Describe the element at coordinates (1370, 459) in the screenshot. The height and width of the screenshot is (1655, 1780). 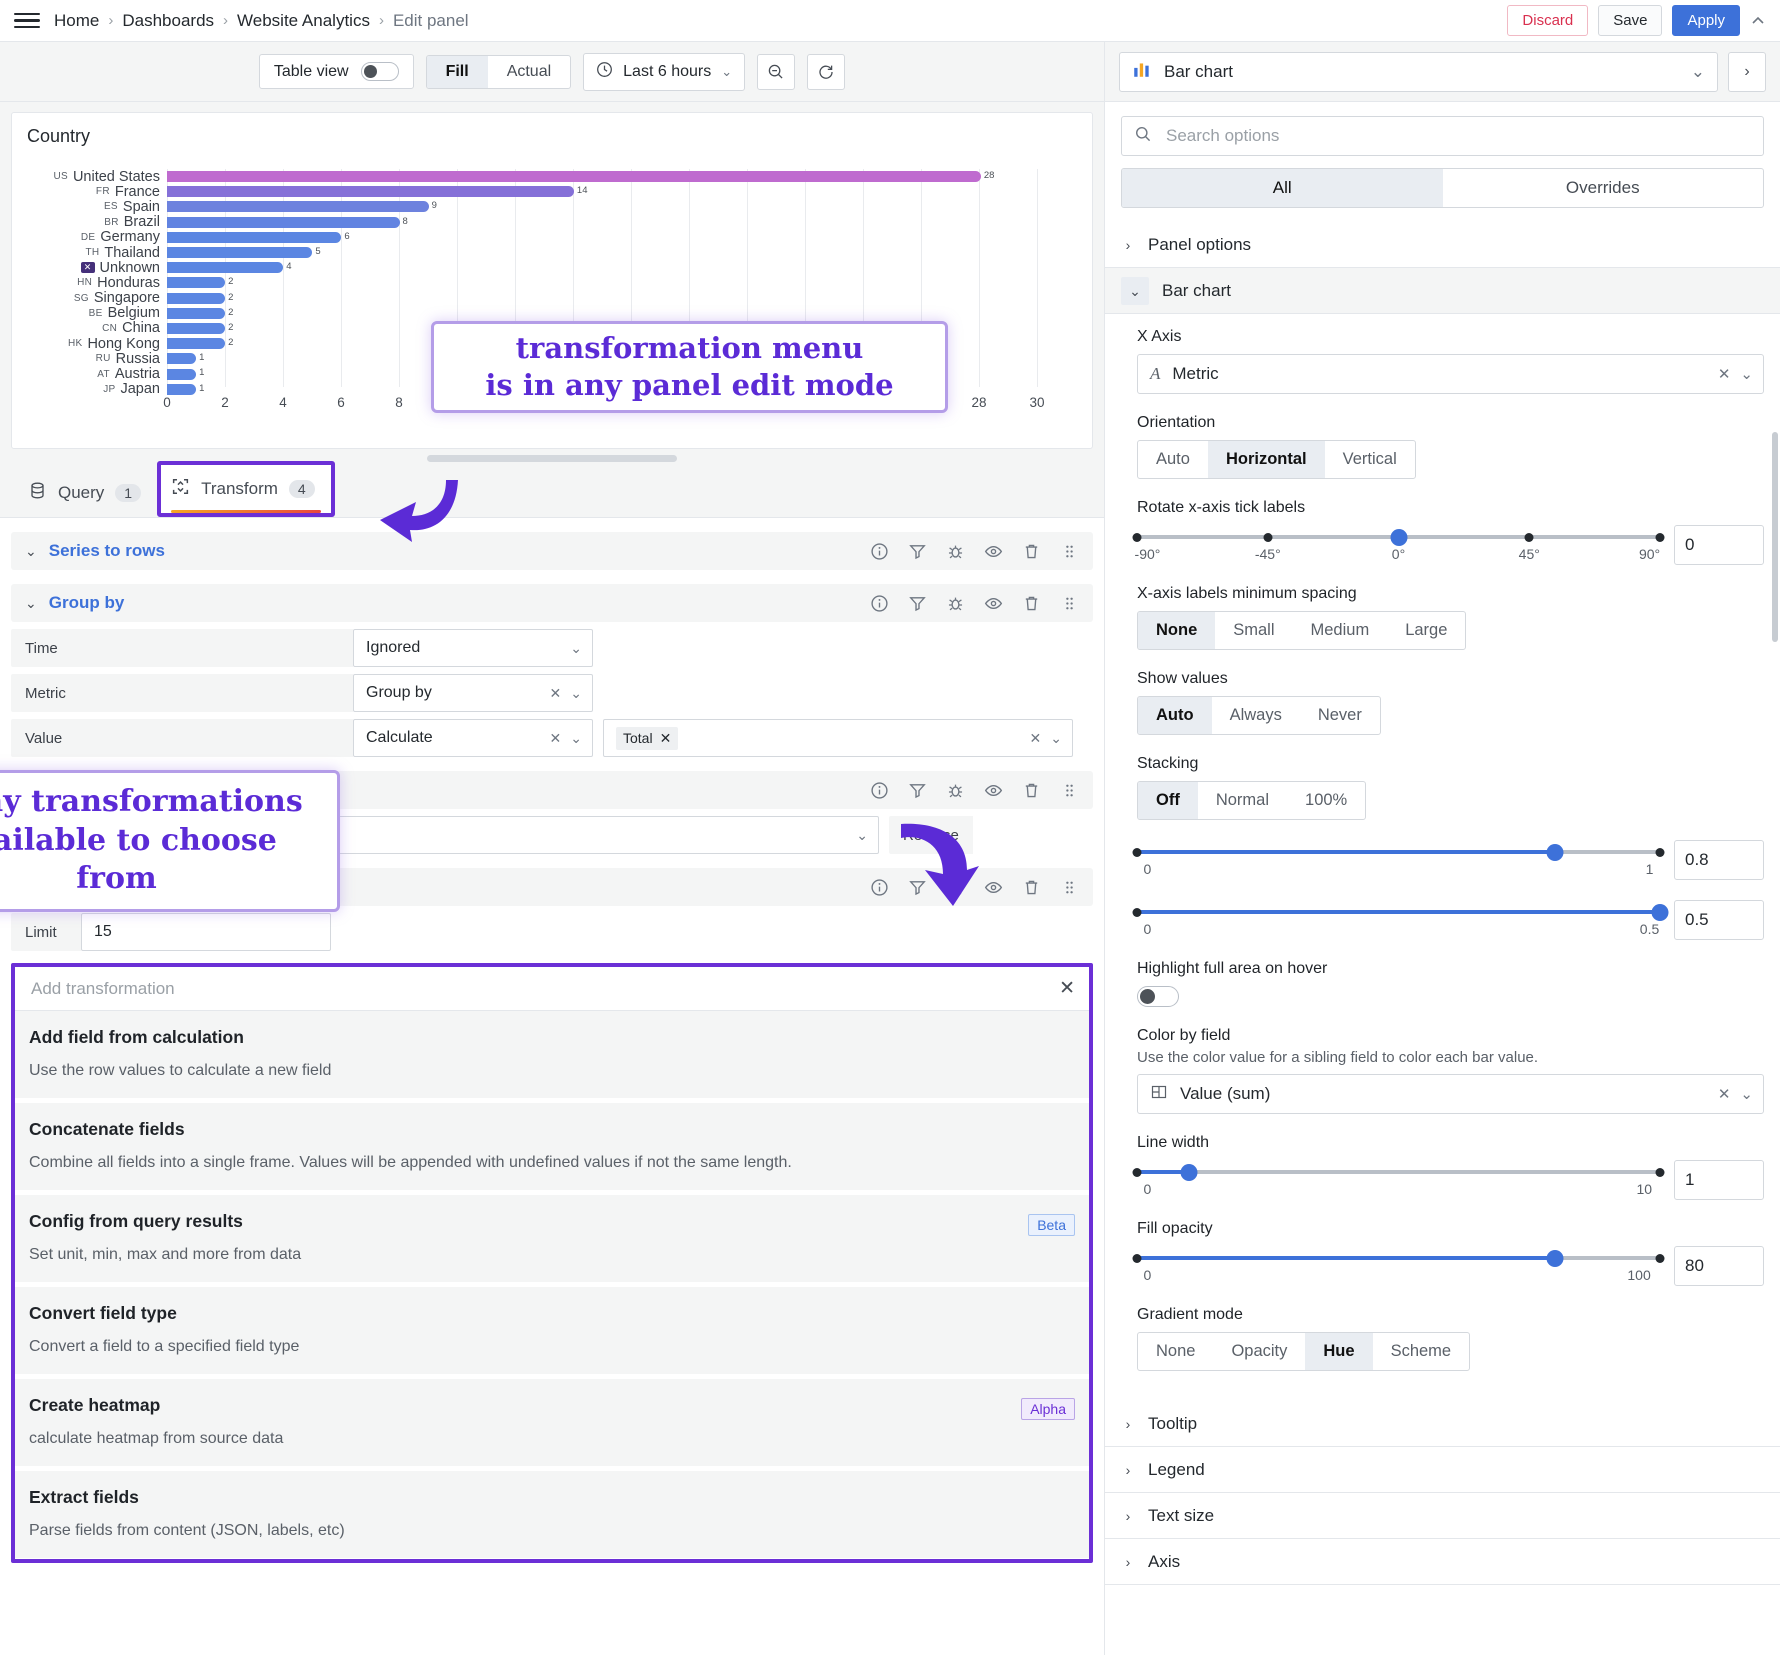
I see `orientation-vertical: Vertical` at that location.